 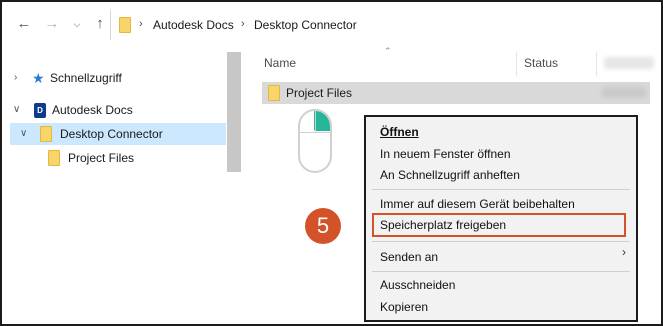 I want to click on menu-item-cut: Ausschneiden, so click(x=417, y=285).